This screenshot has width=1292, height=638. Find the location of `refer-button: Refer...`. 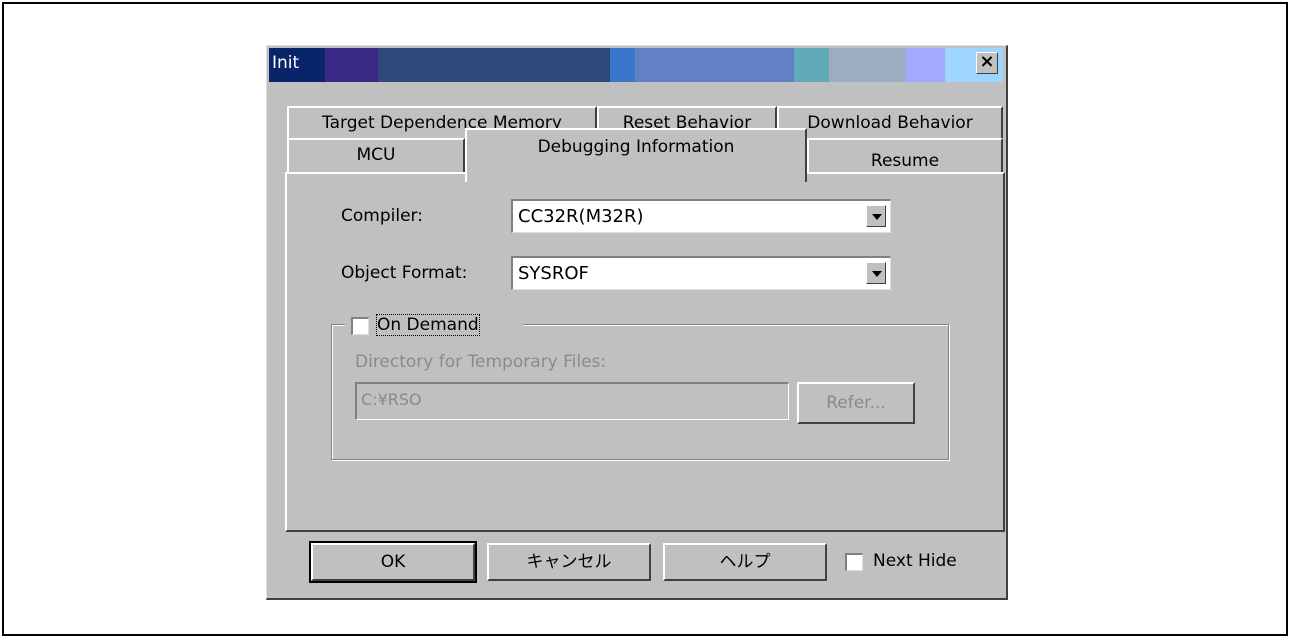

refer-button: Refer... is located at coordinates (856, 403).